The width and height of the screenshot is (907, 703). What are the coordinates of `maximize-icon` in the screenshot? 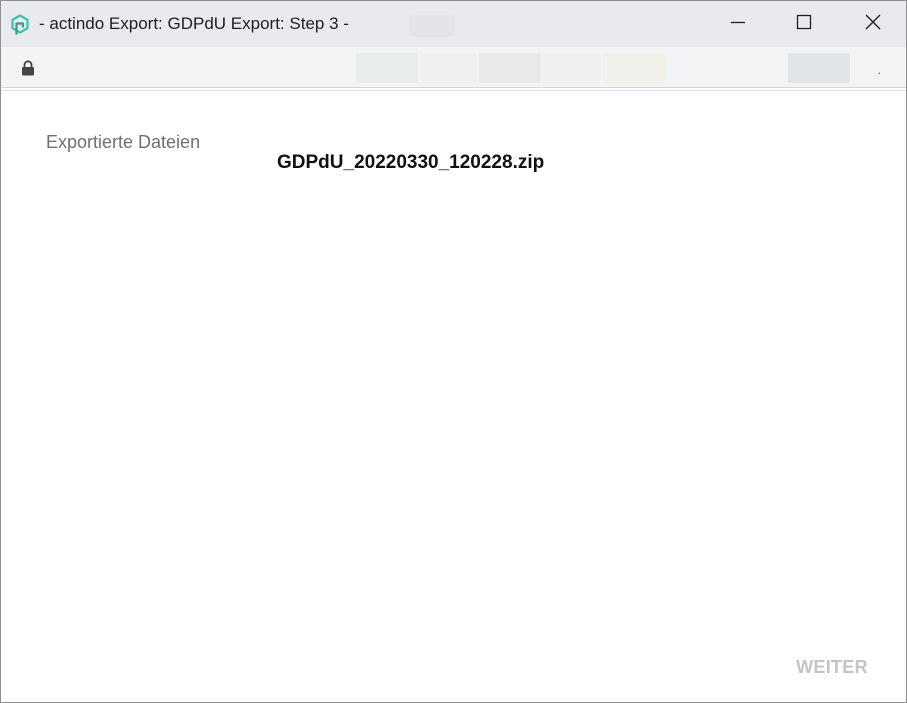 It's located at (804, 24).